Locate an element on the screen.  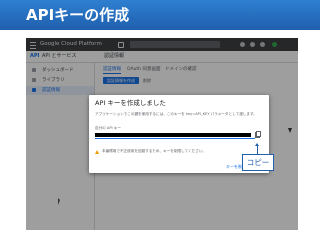
dialog-title: API キーを作成しました is located at coordinates (130, 103).